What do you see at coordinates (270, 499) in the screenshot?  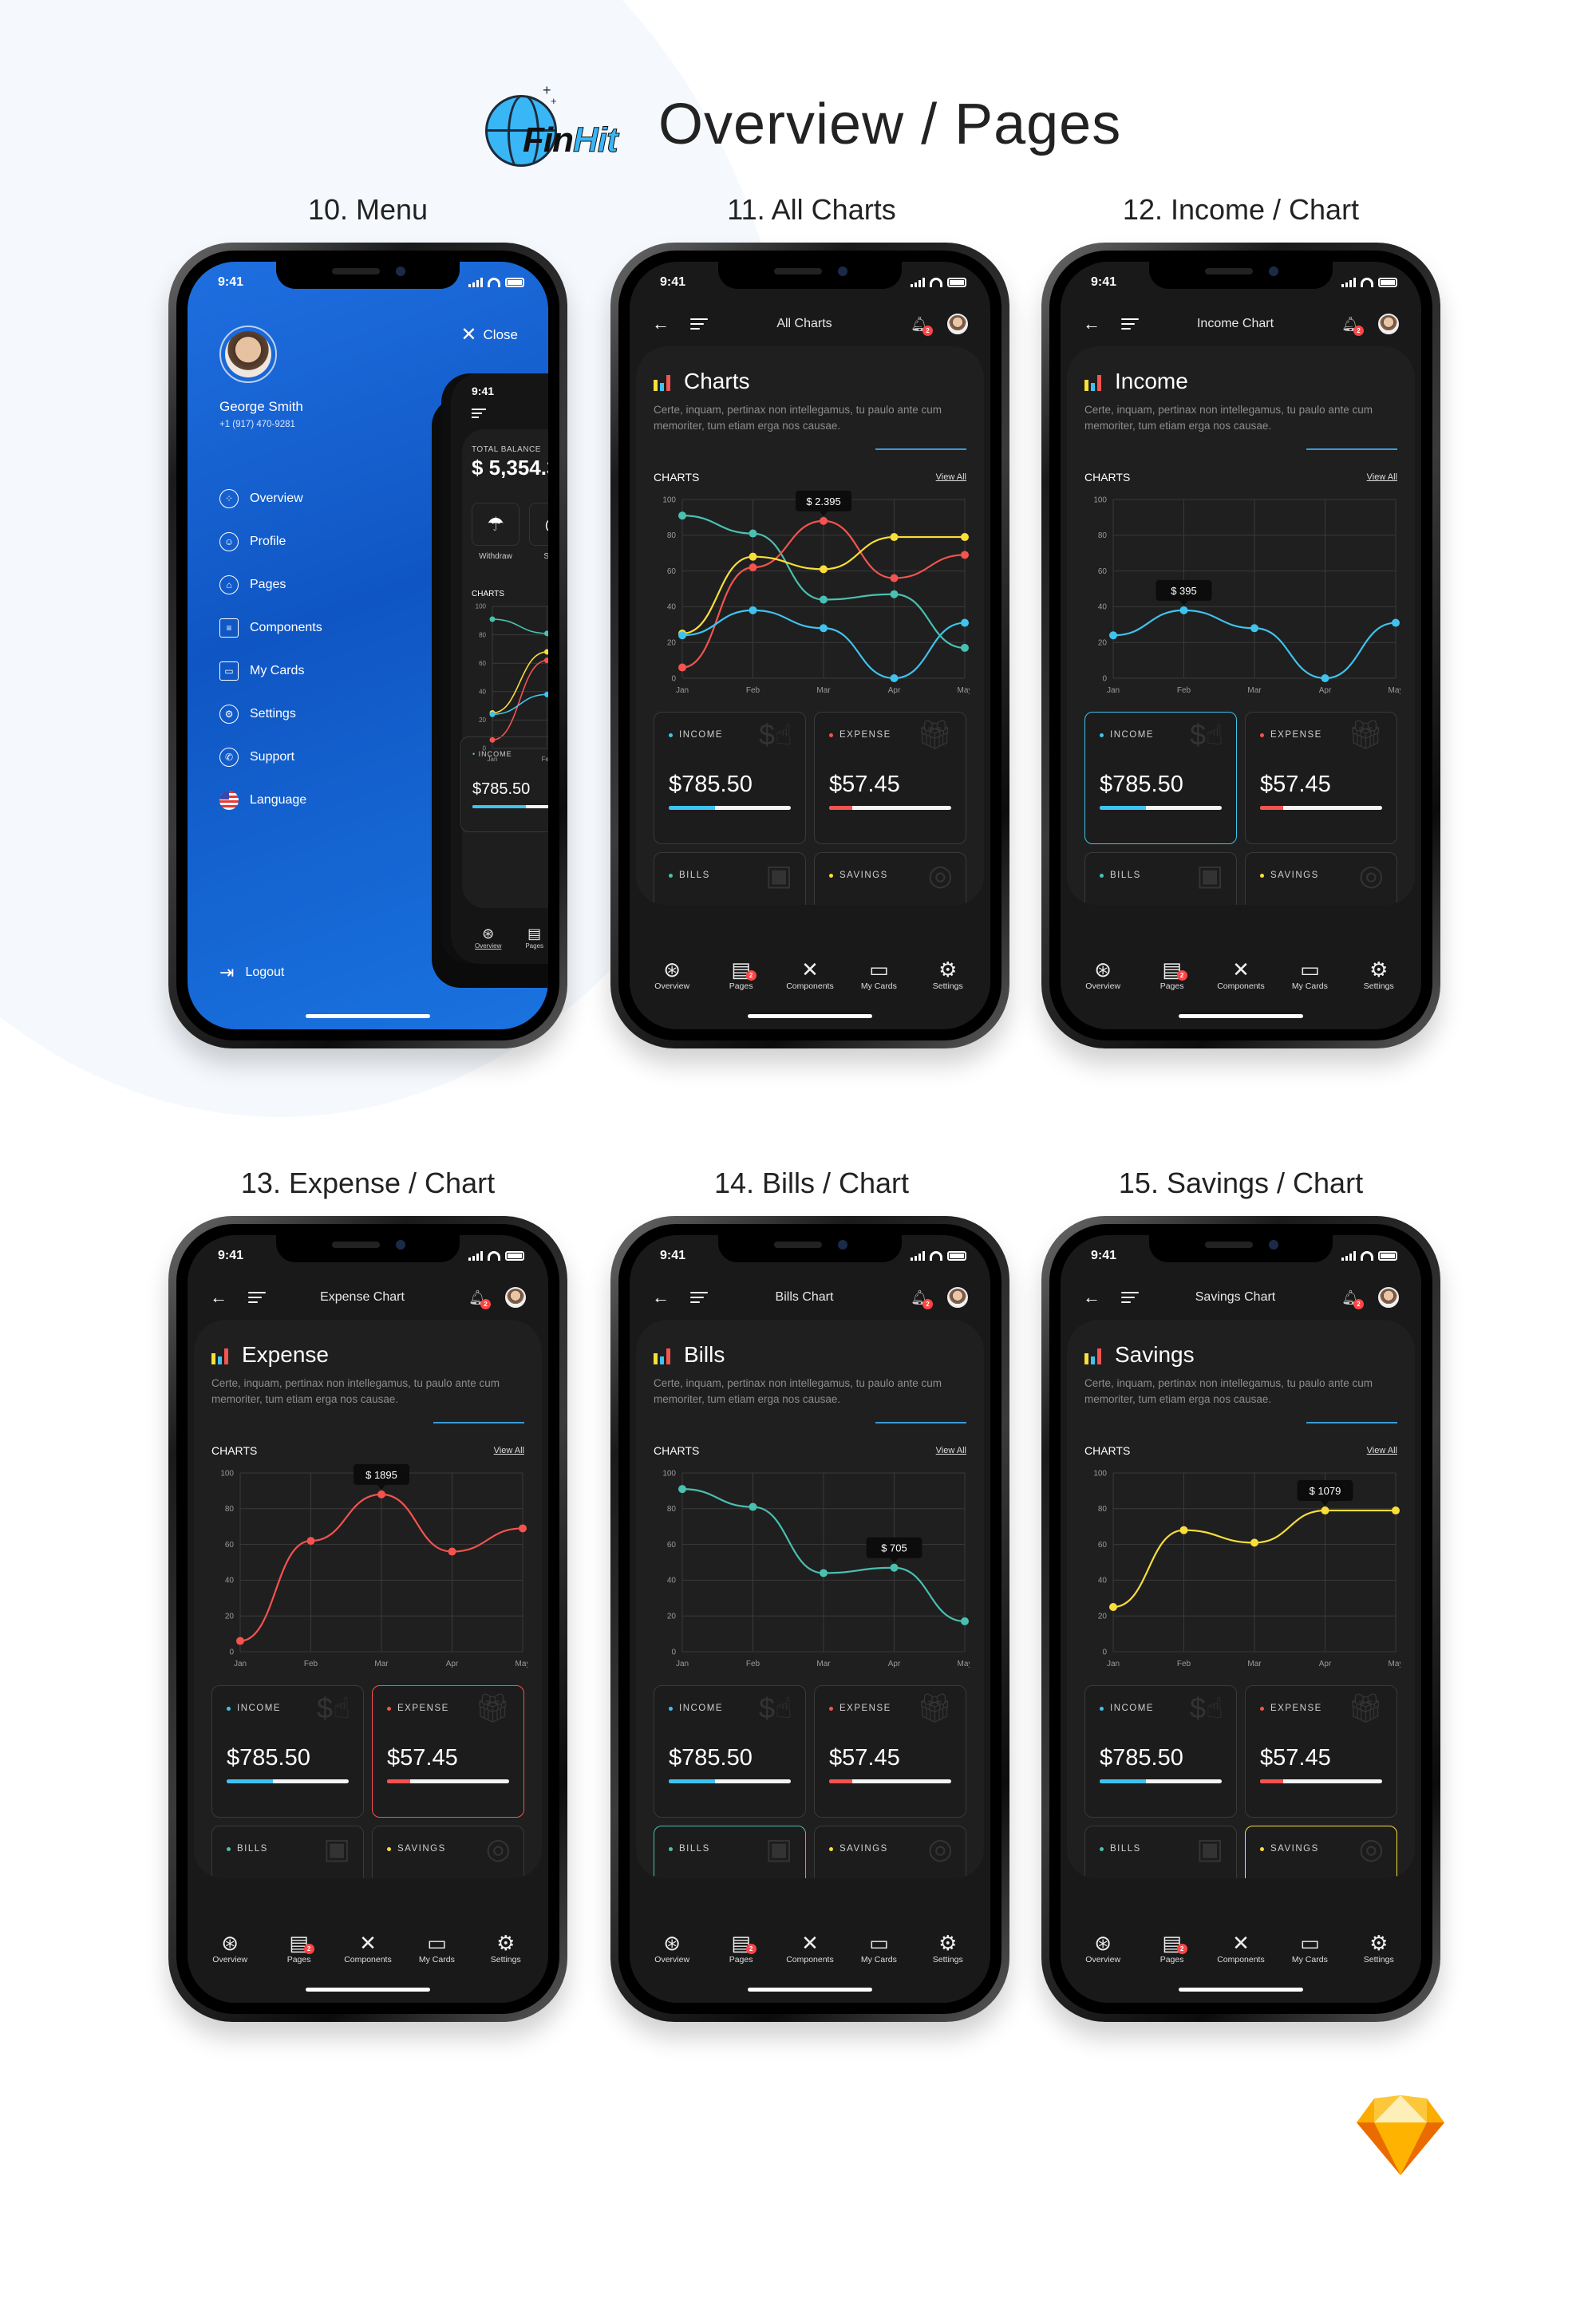 I see `menu-item-overview: ⁘ Overview` at bounding box center [270, 499].